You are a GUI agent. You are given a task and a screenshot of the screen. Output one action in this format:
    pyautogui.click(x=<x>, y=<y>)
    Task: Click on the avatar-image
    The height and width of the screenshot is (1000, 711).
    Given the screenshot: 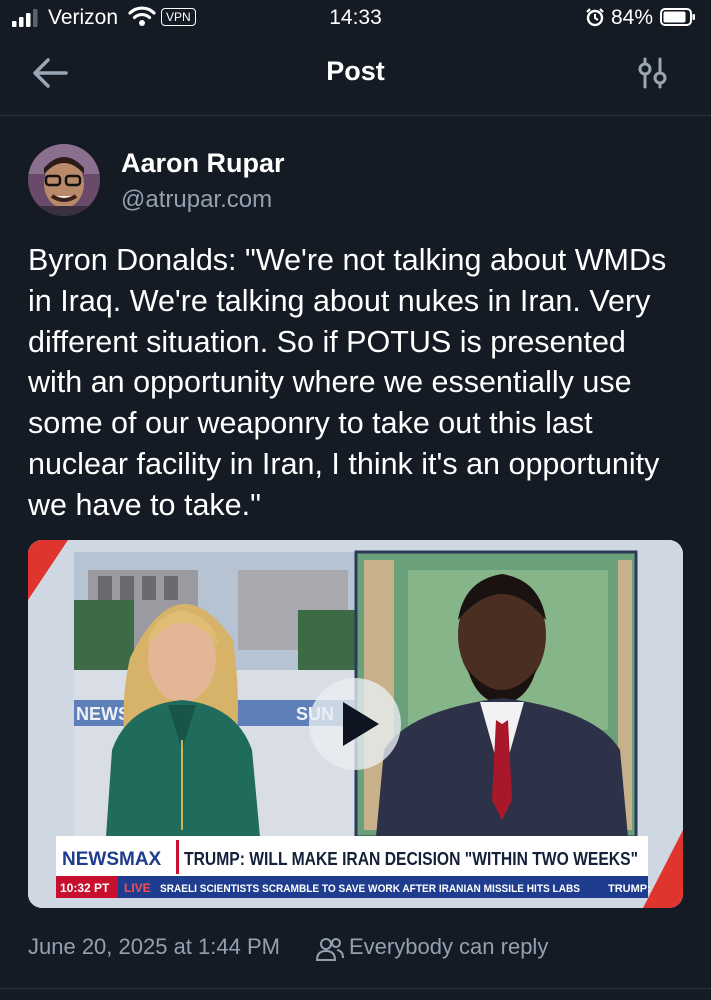 What is the action you would take?
    pyautogui.click(x=64, y=180)
    